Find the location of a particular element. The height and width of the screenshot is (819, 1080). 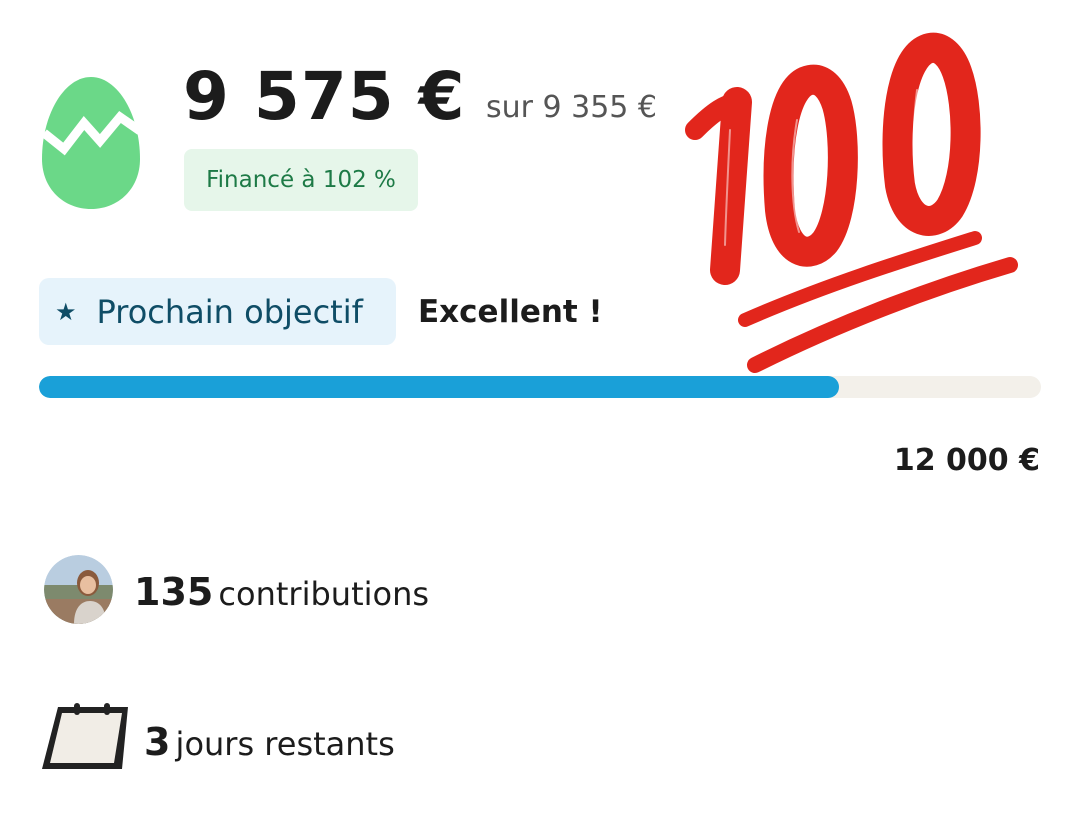

amount-raised: 9 575 € is located at coordinates (324, 96).